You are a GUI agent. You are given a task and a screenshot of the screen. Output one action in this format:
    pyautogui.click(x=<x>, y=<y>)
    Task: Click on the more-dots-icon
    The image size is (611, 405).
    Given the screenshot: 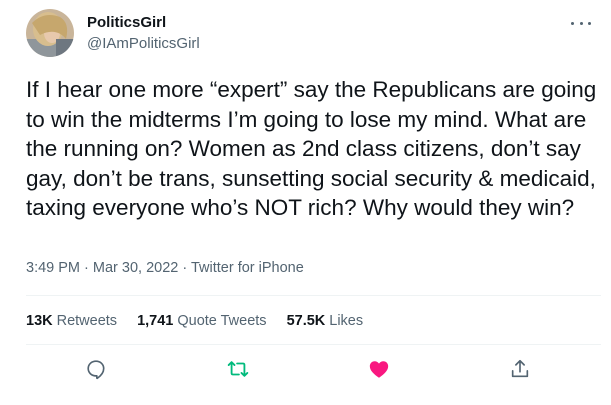 What is the action you would take?
    pyautogui.click(x=581, y=23)
    